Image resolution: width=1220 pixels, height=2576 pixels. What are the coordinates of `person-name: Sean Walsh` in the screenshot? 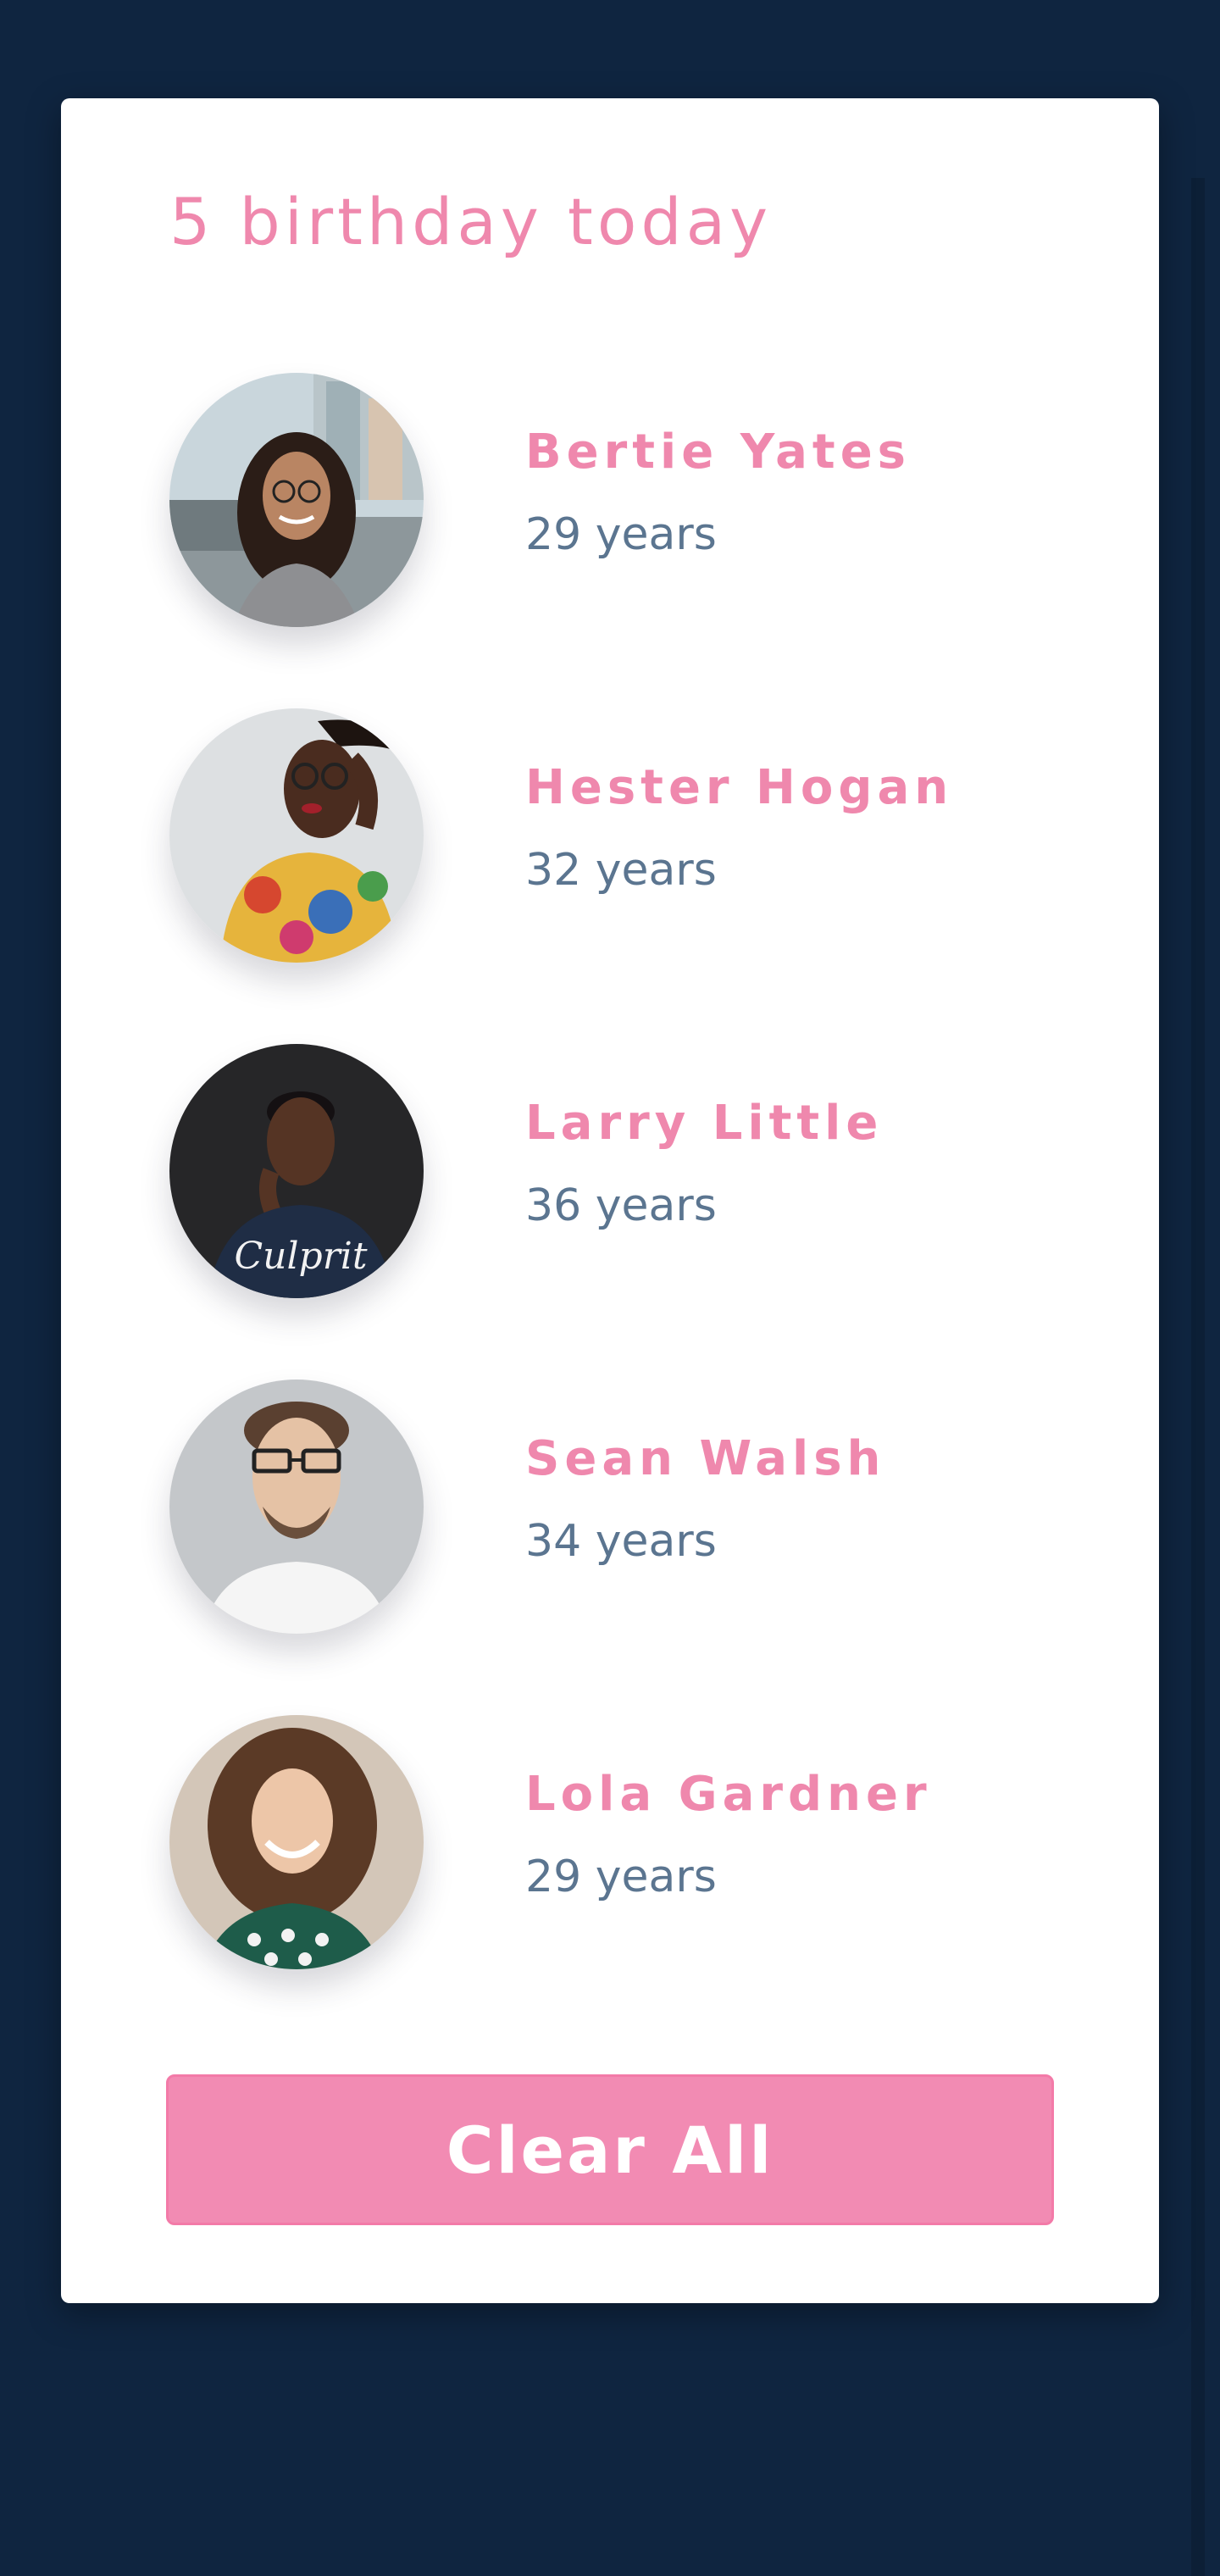 It's located at (705, 1458).